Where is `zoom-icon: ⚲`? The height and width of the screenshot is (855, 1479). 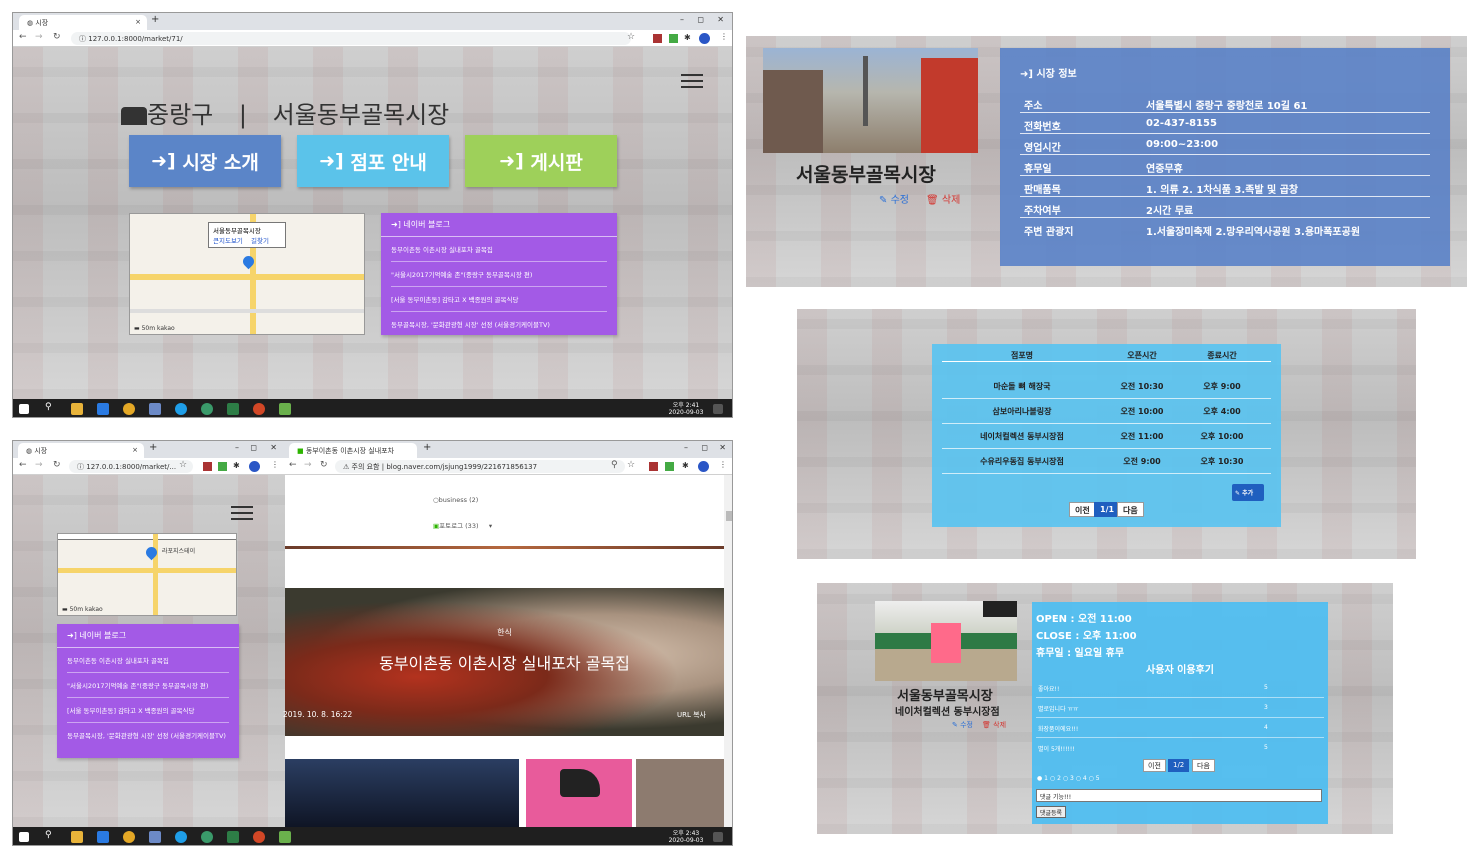 zoom-icon: ⚲ is located at coordinates (614, 465).